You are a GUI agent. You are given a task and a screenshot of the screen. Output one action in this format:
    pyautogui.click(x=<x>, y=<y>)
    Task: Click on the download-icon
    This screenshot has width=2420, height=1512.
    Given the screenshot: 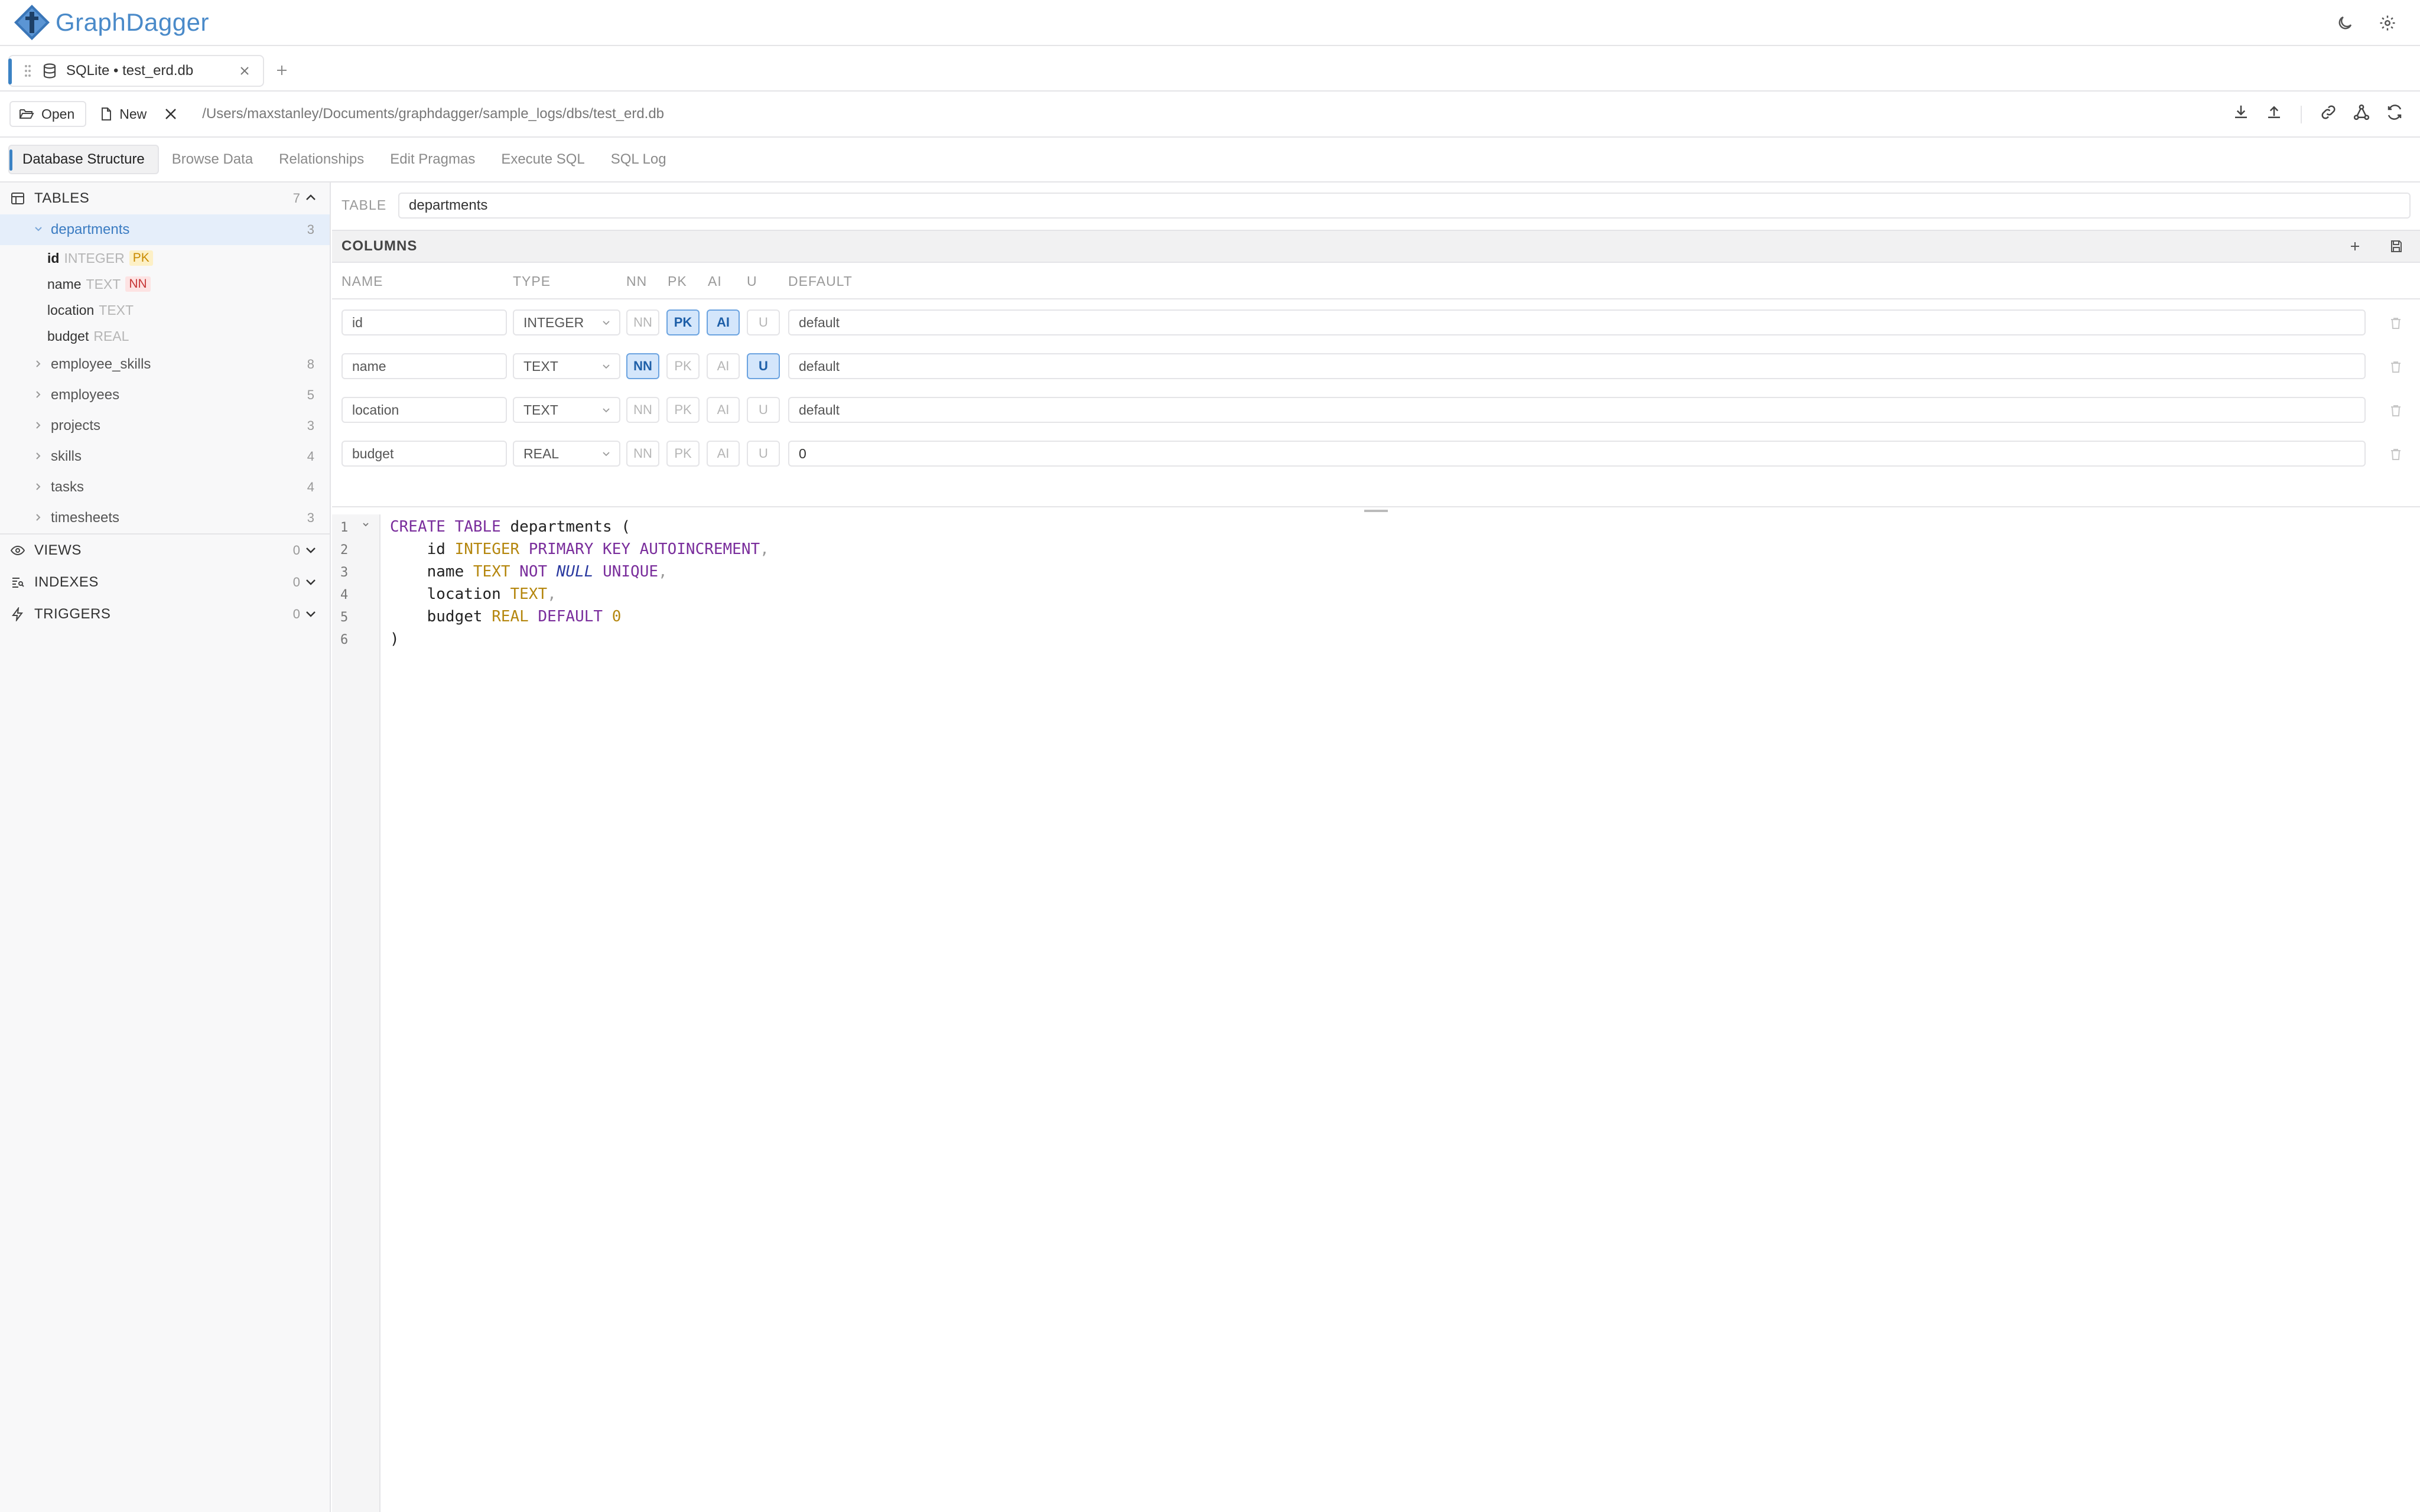 What is the action you would take?
    pyautogui.click(x=2241, y=114)
    